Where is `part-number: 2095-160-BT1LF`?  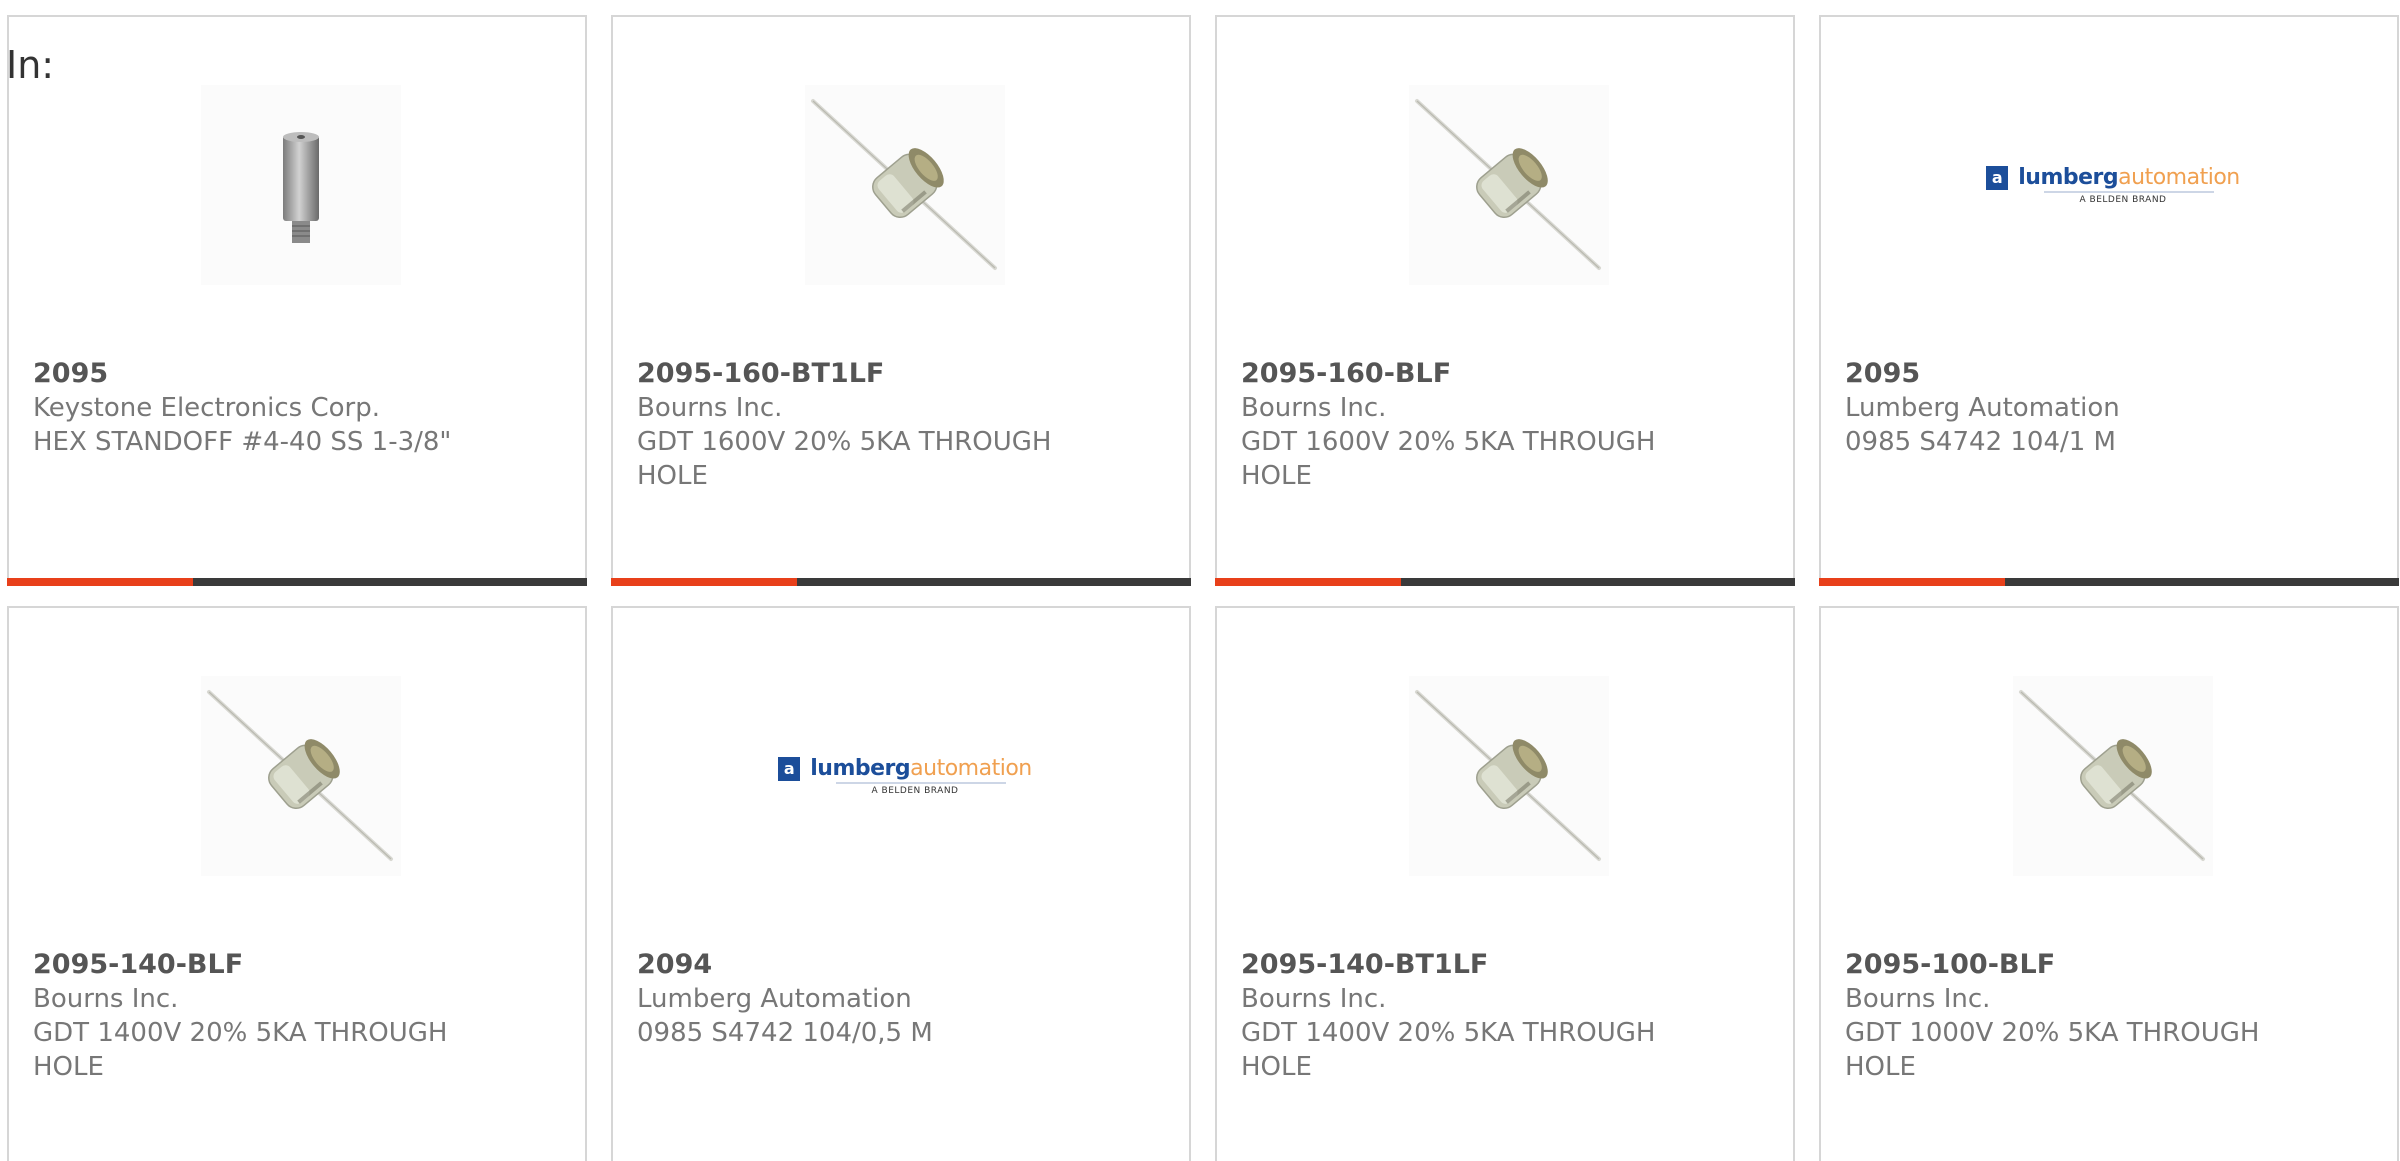 part-number: 2095-160-BT1LF is located at coordinates (901, 374).